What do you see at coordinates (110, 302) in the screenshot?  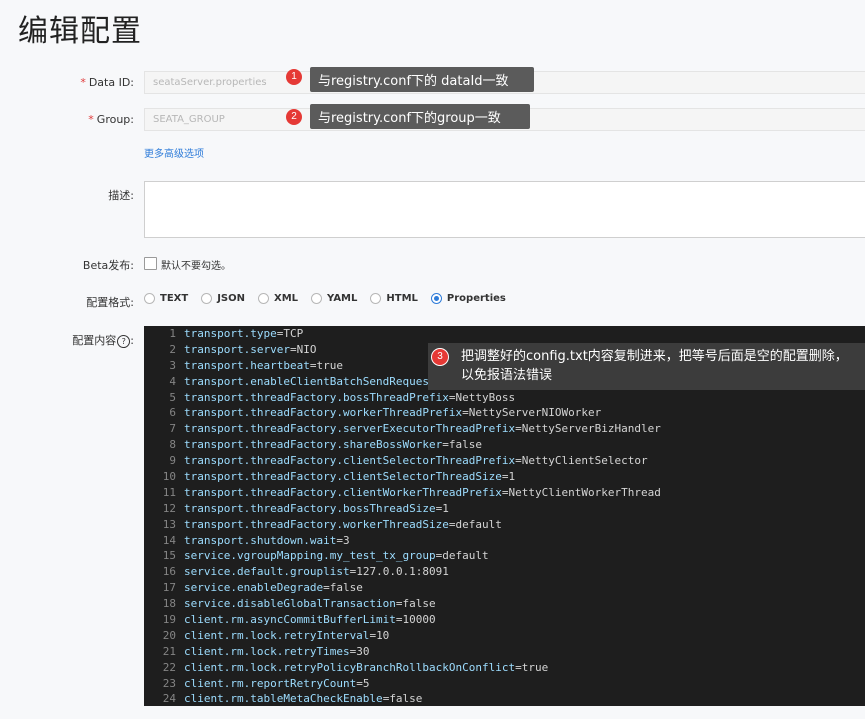 I see `format-label: 配置格式:` at bounding box center [110, 302].